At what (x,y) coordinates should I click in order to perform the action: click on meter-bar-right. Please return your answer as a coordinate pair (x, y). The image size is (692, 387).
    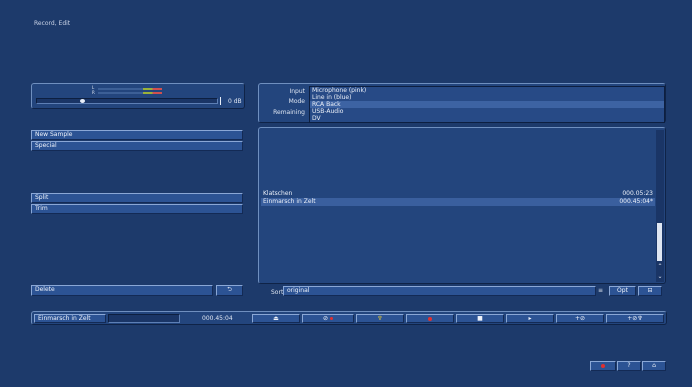
    Looking at the image, I should click on (130, 93).